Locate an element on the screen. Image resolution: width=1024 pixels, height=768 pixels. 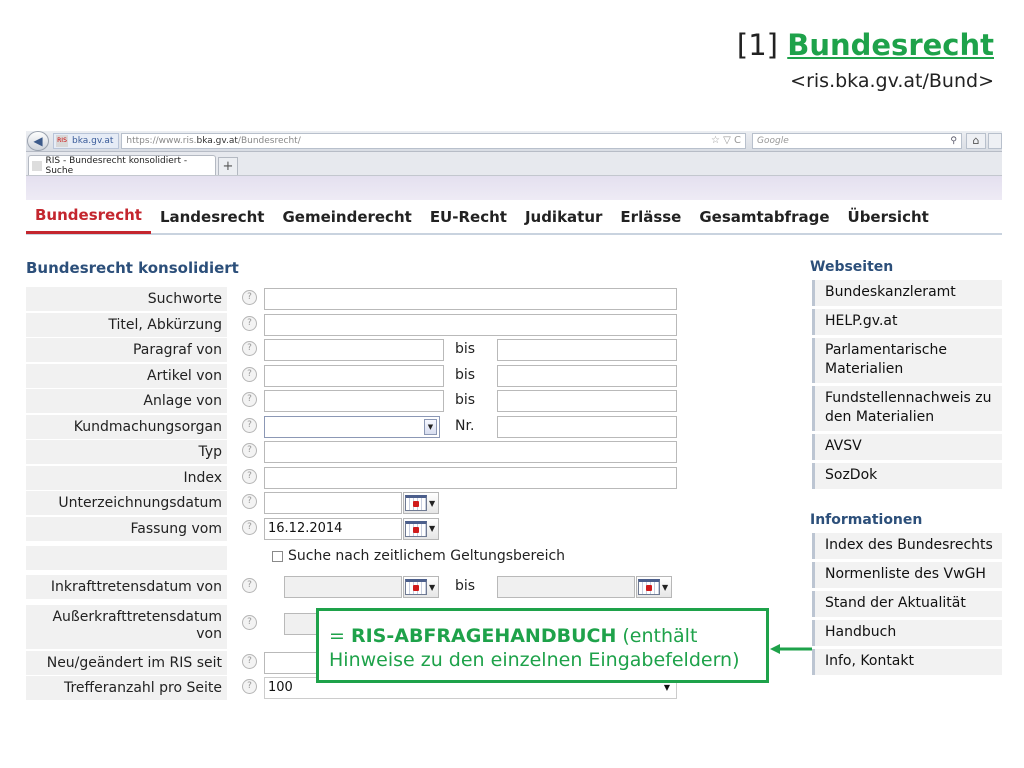
sidebar-item-avsv: AVSV is located at coordinates (907, 447).